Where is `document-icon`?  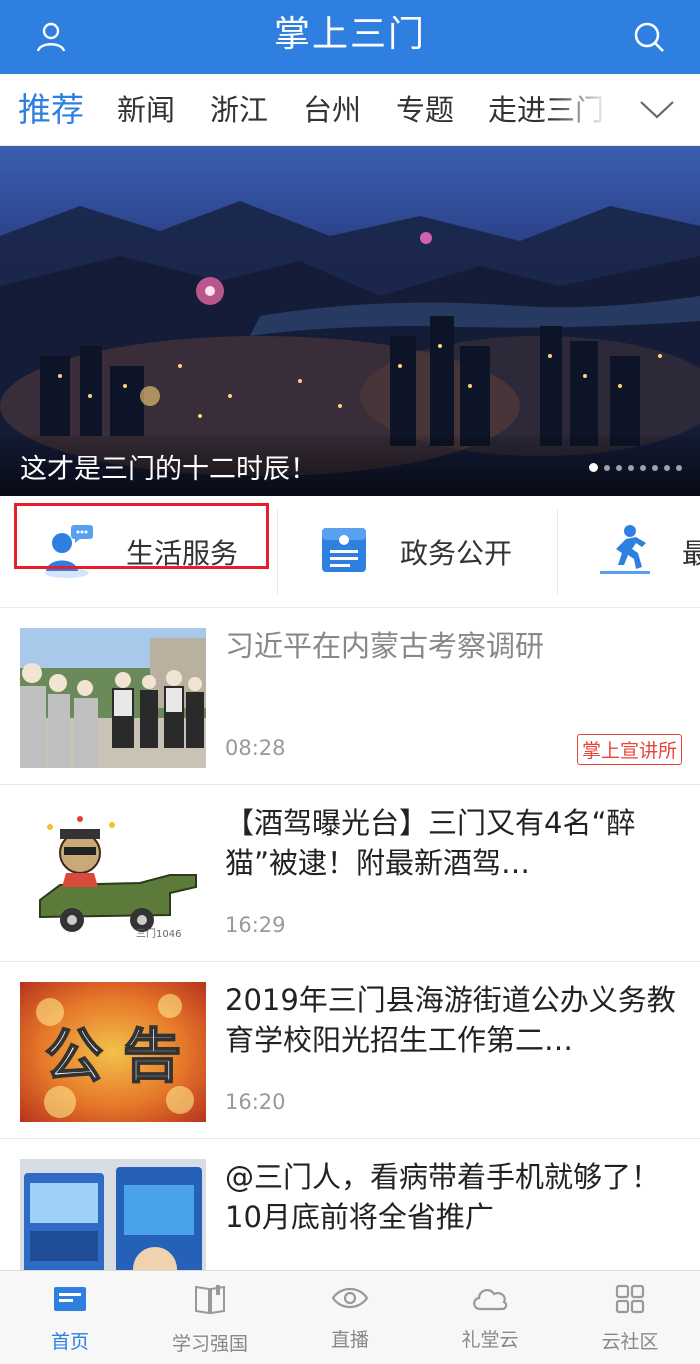 document-icon is located at coordinates (344, 552).